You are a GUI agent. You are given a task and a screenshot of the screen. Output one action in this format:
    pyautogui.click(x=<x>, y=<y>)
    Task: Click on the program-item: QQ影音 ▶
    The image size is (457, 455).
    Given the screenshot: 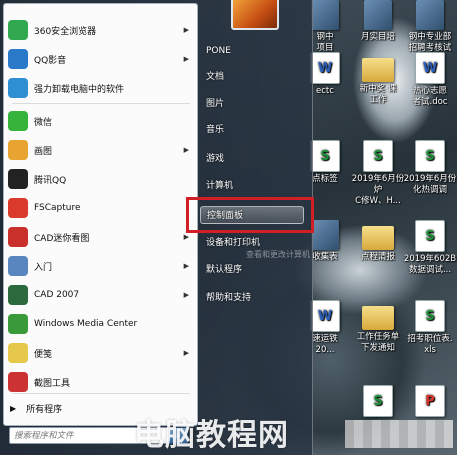 What is the action you would take?
    pyautogui.click(x=100, y=59)
    